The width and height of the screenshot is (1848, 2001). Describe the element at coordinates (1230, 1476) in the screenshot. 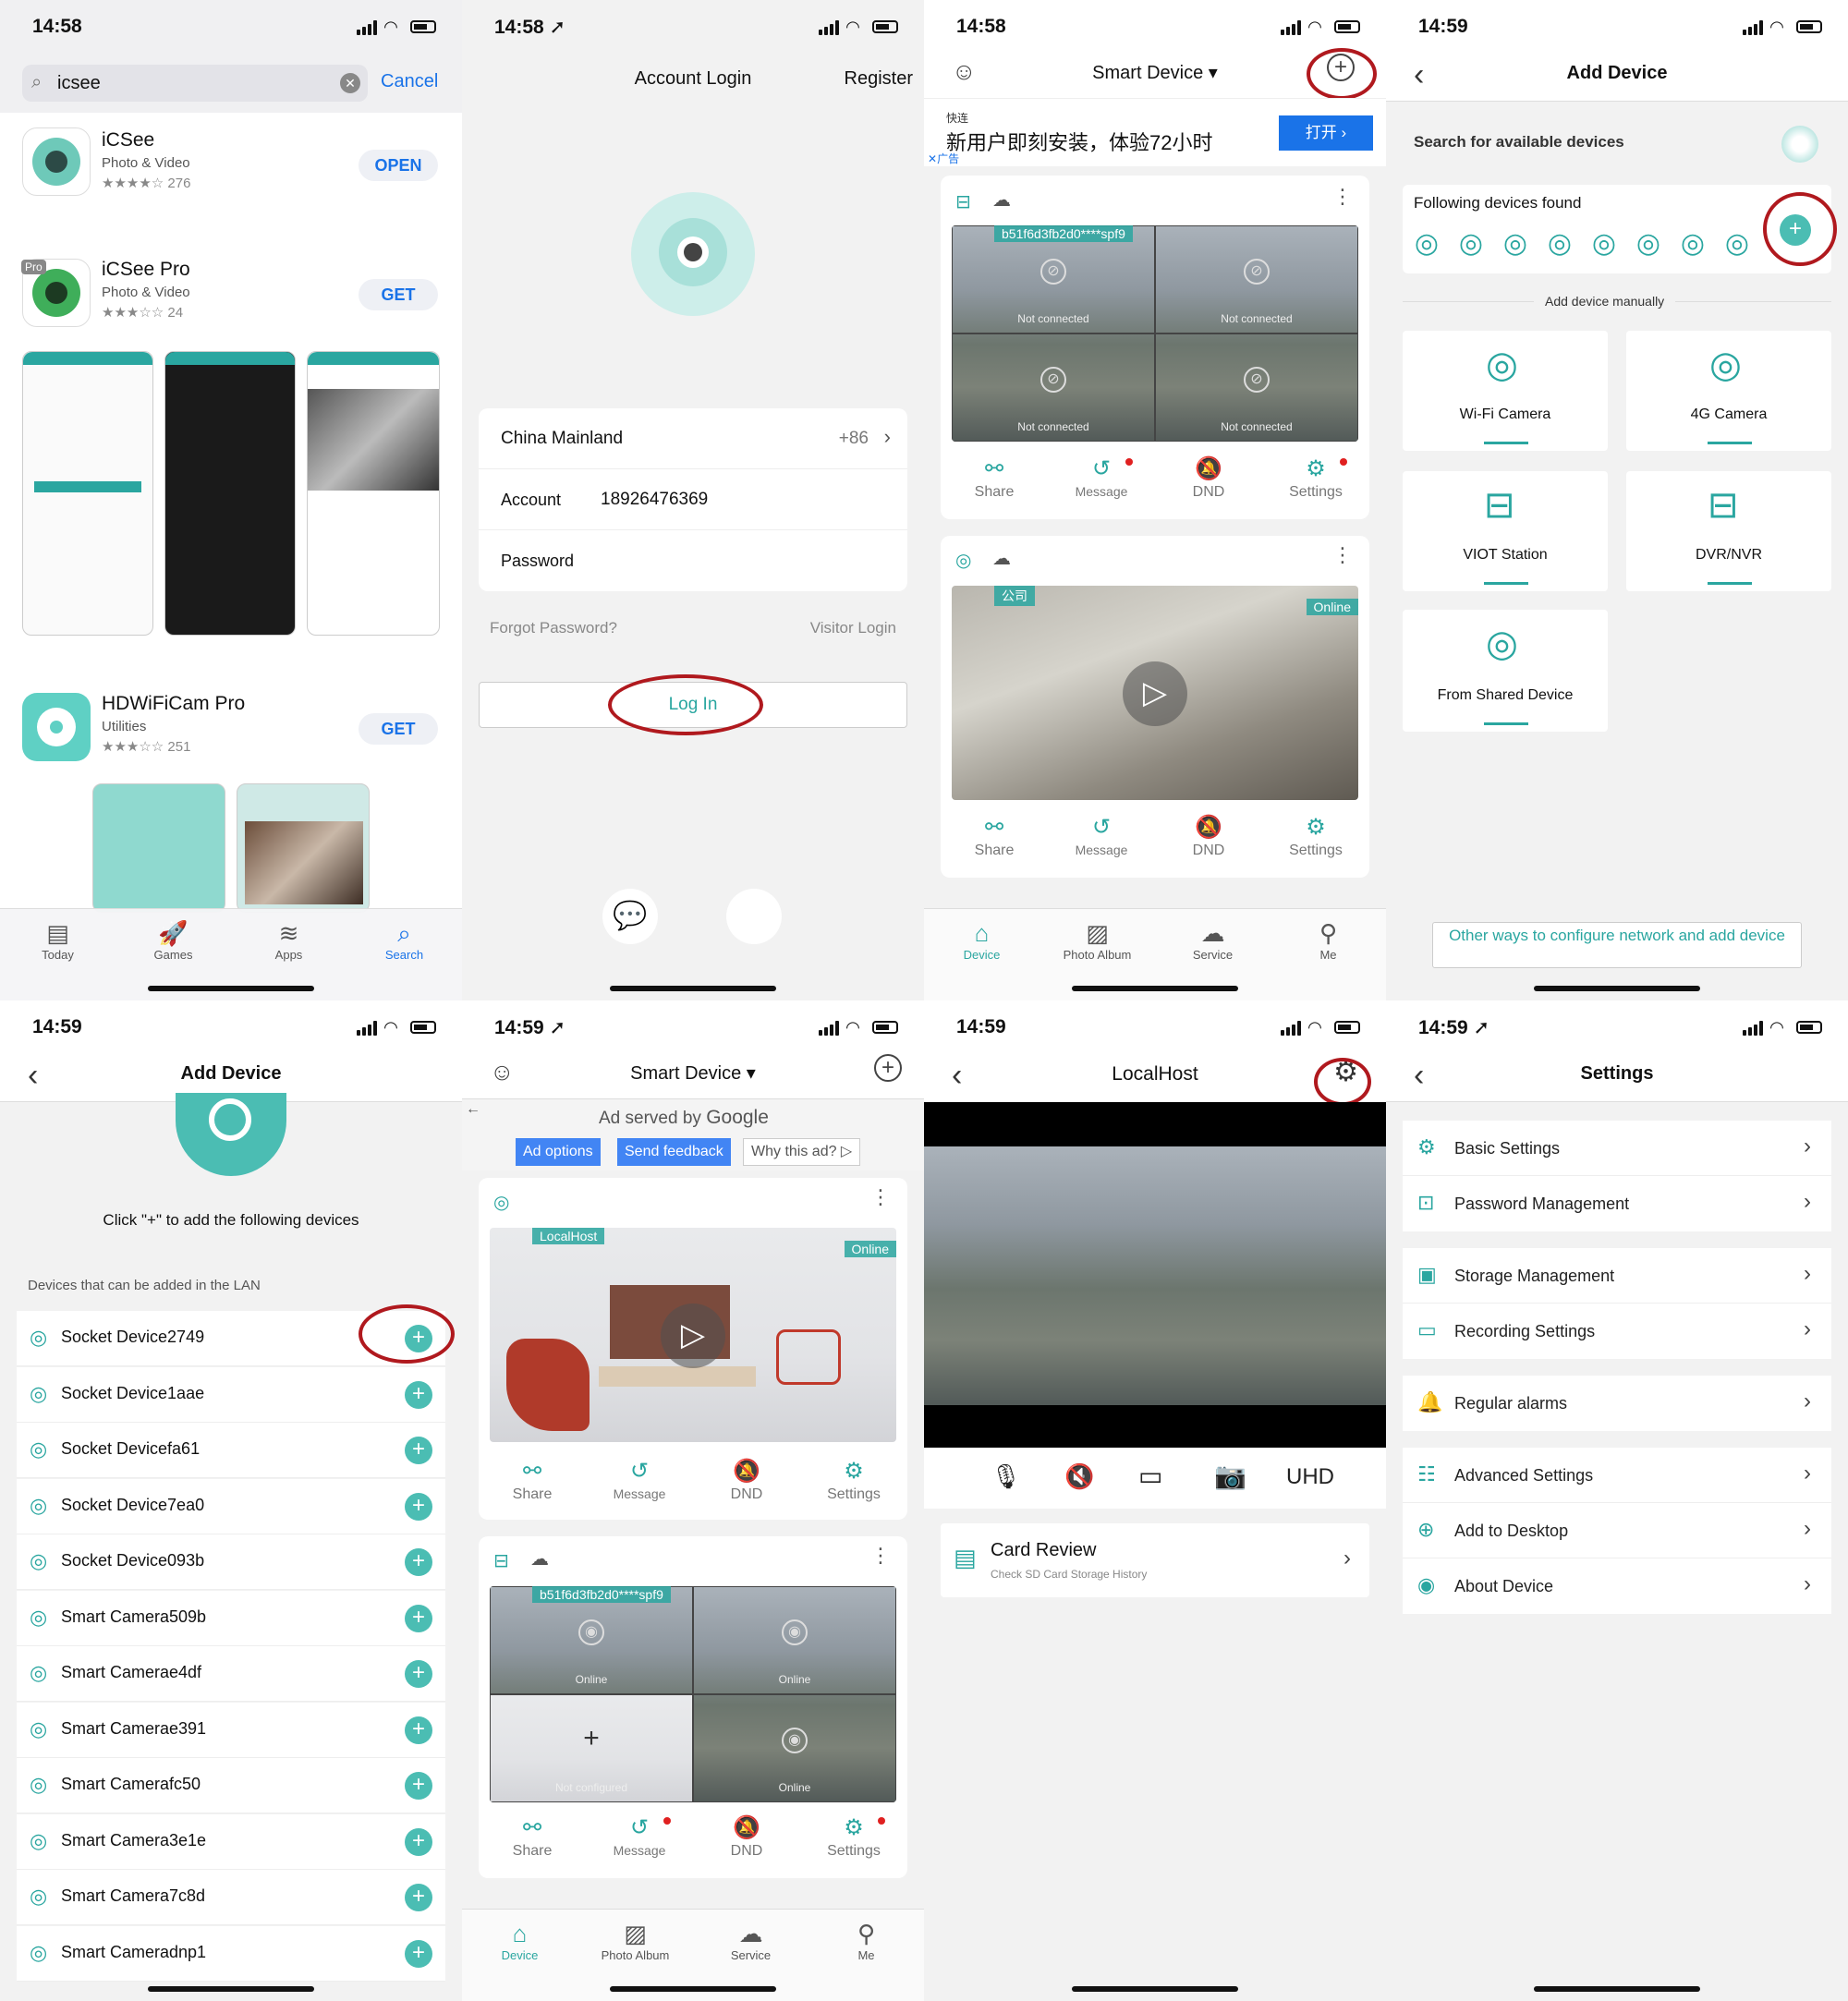

I see `snapshot-icon: 📷` at that location.